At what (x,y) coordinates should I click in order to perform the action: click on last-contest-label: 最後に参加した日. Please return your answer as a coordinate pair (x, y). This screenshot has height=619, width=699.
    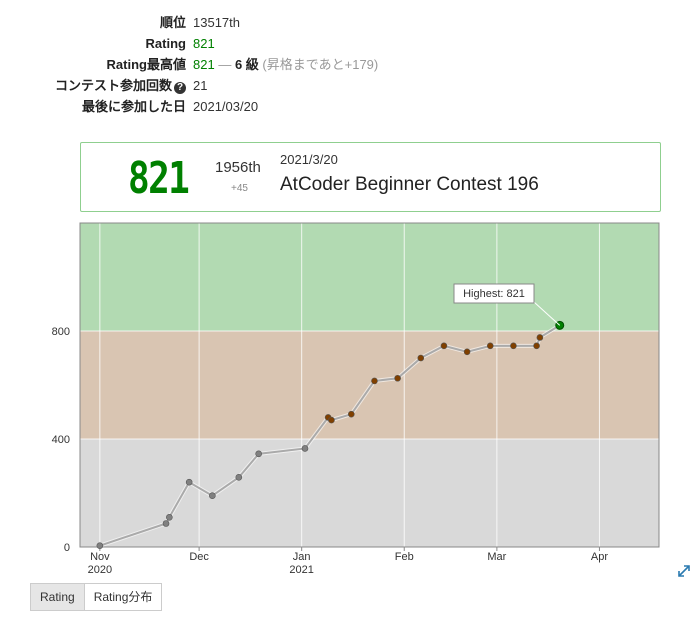
    Looking at the image, I should click on (133, 106).